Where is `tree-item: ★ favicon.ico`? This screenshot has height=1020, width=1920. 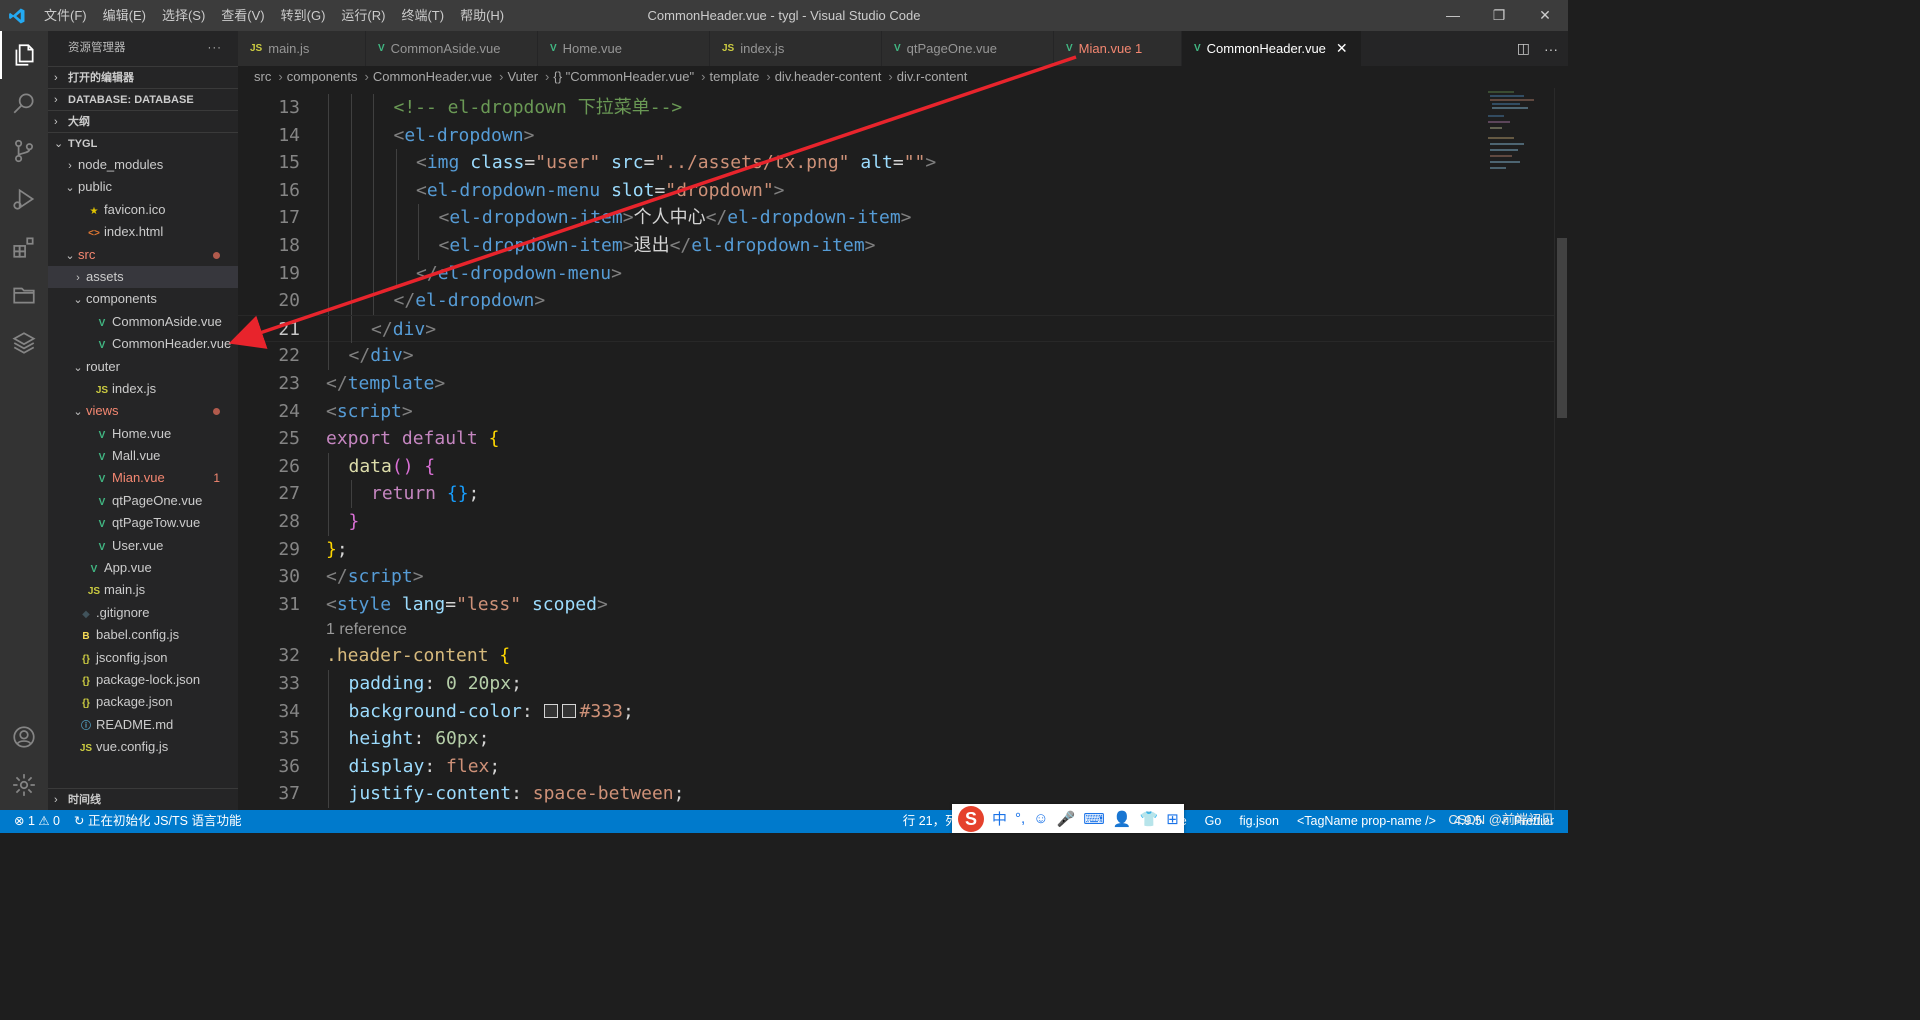
tree-item: ★ favicon.ico is located at coordinates (143, 210).